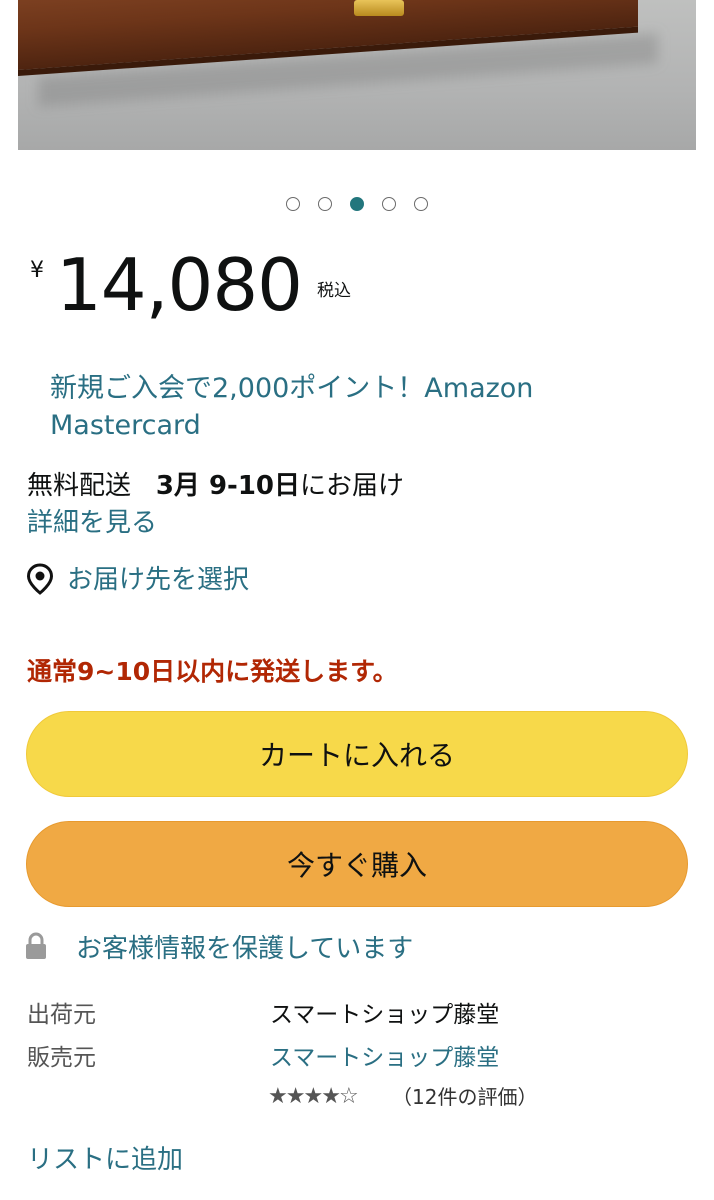 The image size is (714, 1200). I want to click on delivery-info: 無料配送 3月 9-10日にお届け, so click(215, 486).